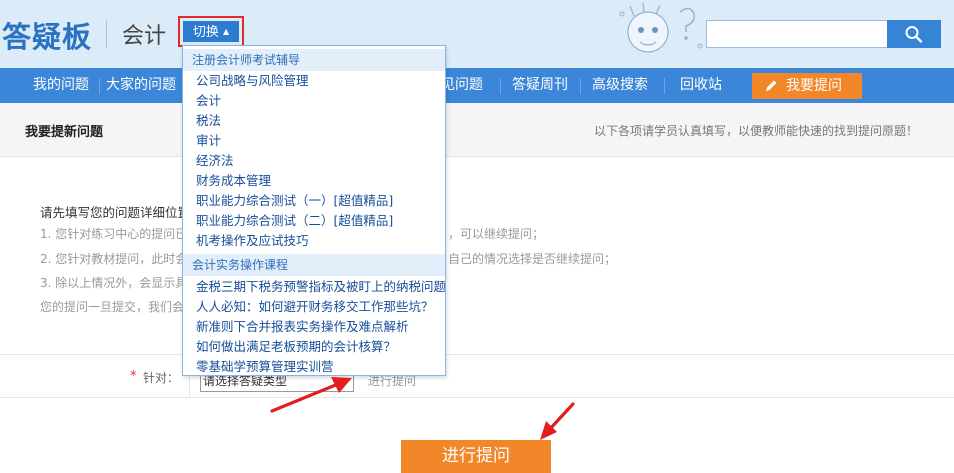 The height and width of the screenshot is (473, 954). I want to click on page-tip: 以下各项请学员认真填写，以便教师能快速的找到提问原题！, so click(755, 131).